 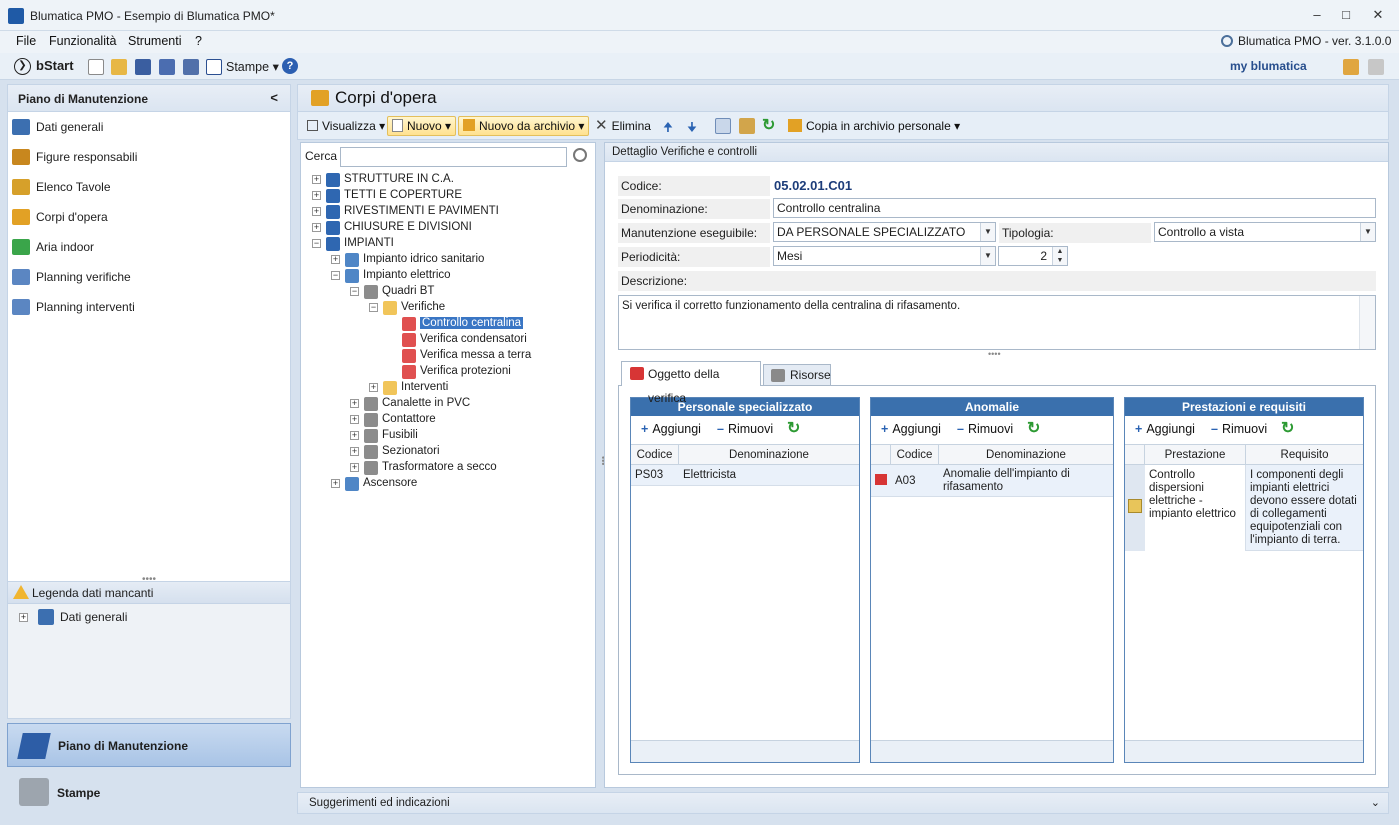 What do you see at coordinates (149, 792) in the screenshot?
I see `nav-stampe: Stampe` at bounding box center [149, 792].